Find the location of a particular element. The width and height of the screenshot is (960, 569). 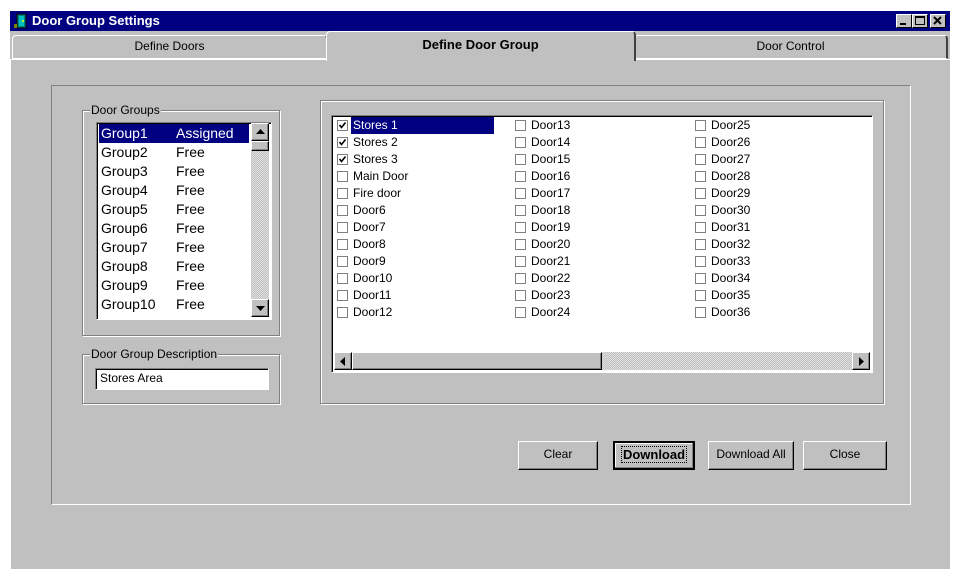

tab-define-doors: Define Doors is located at coordinates (170, 47).